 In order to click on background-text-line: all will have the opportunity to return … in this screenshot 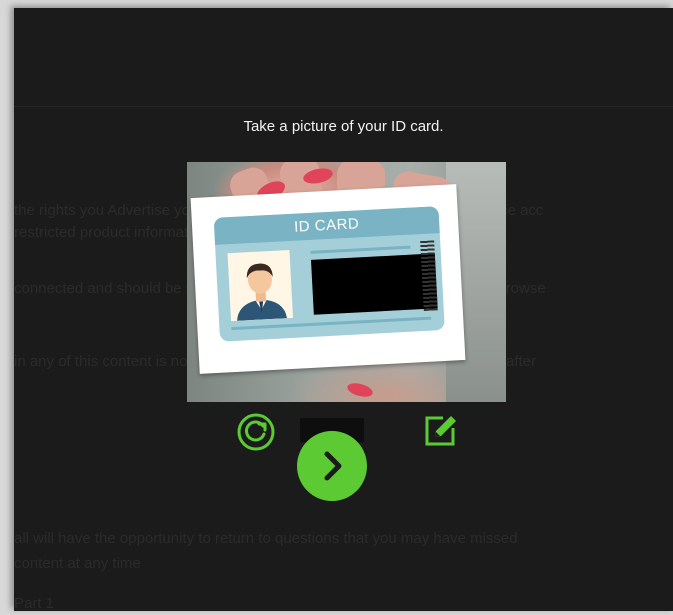, I will do `click(266, 538)`.